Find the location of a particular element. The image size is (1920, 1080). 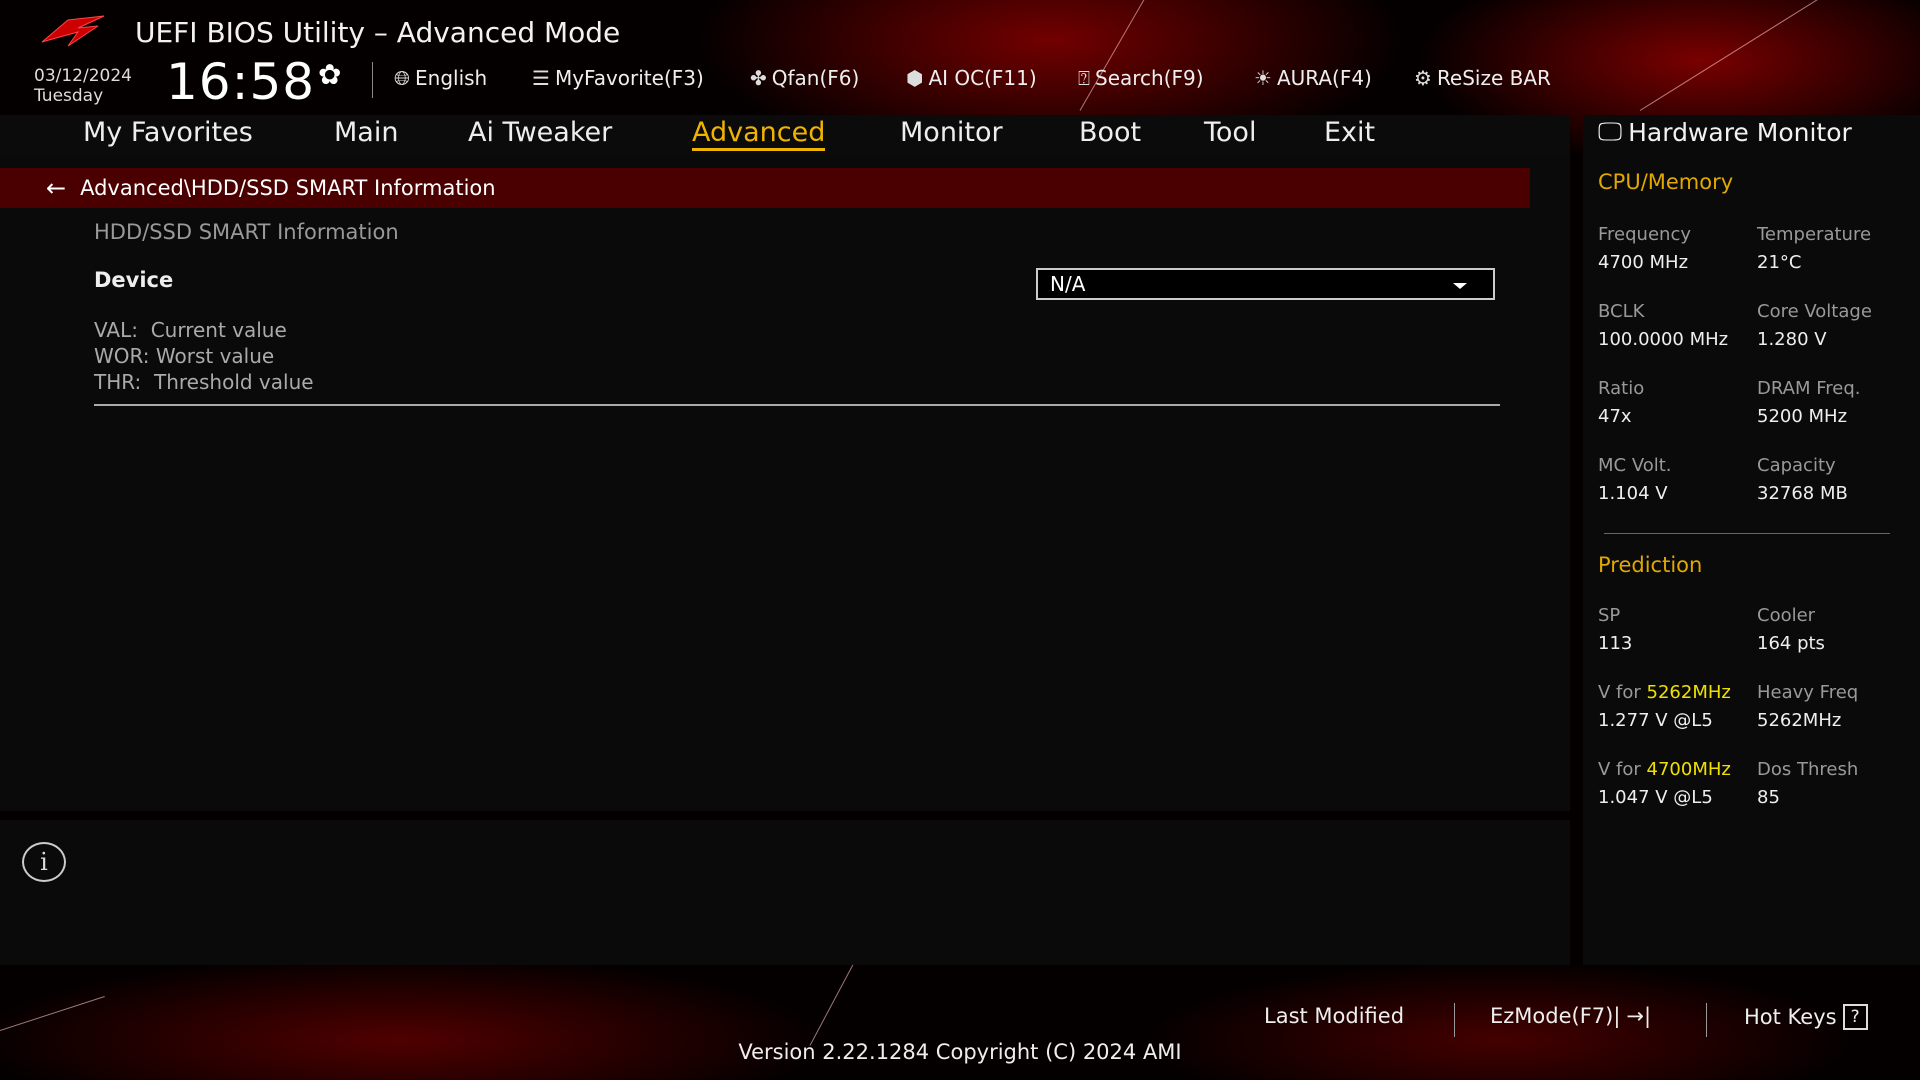

hot-keys-button: Hot Keys? is located at coordinates (1806, 1017).